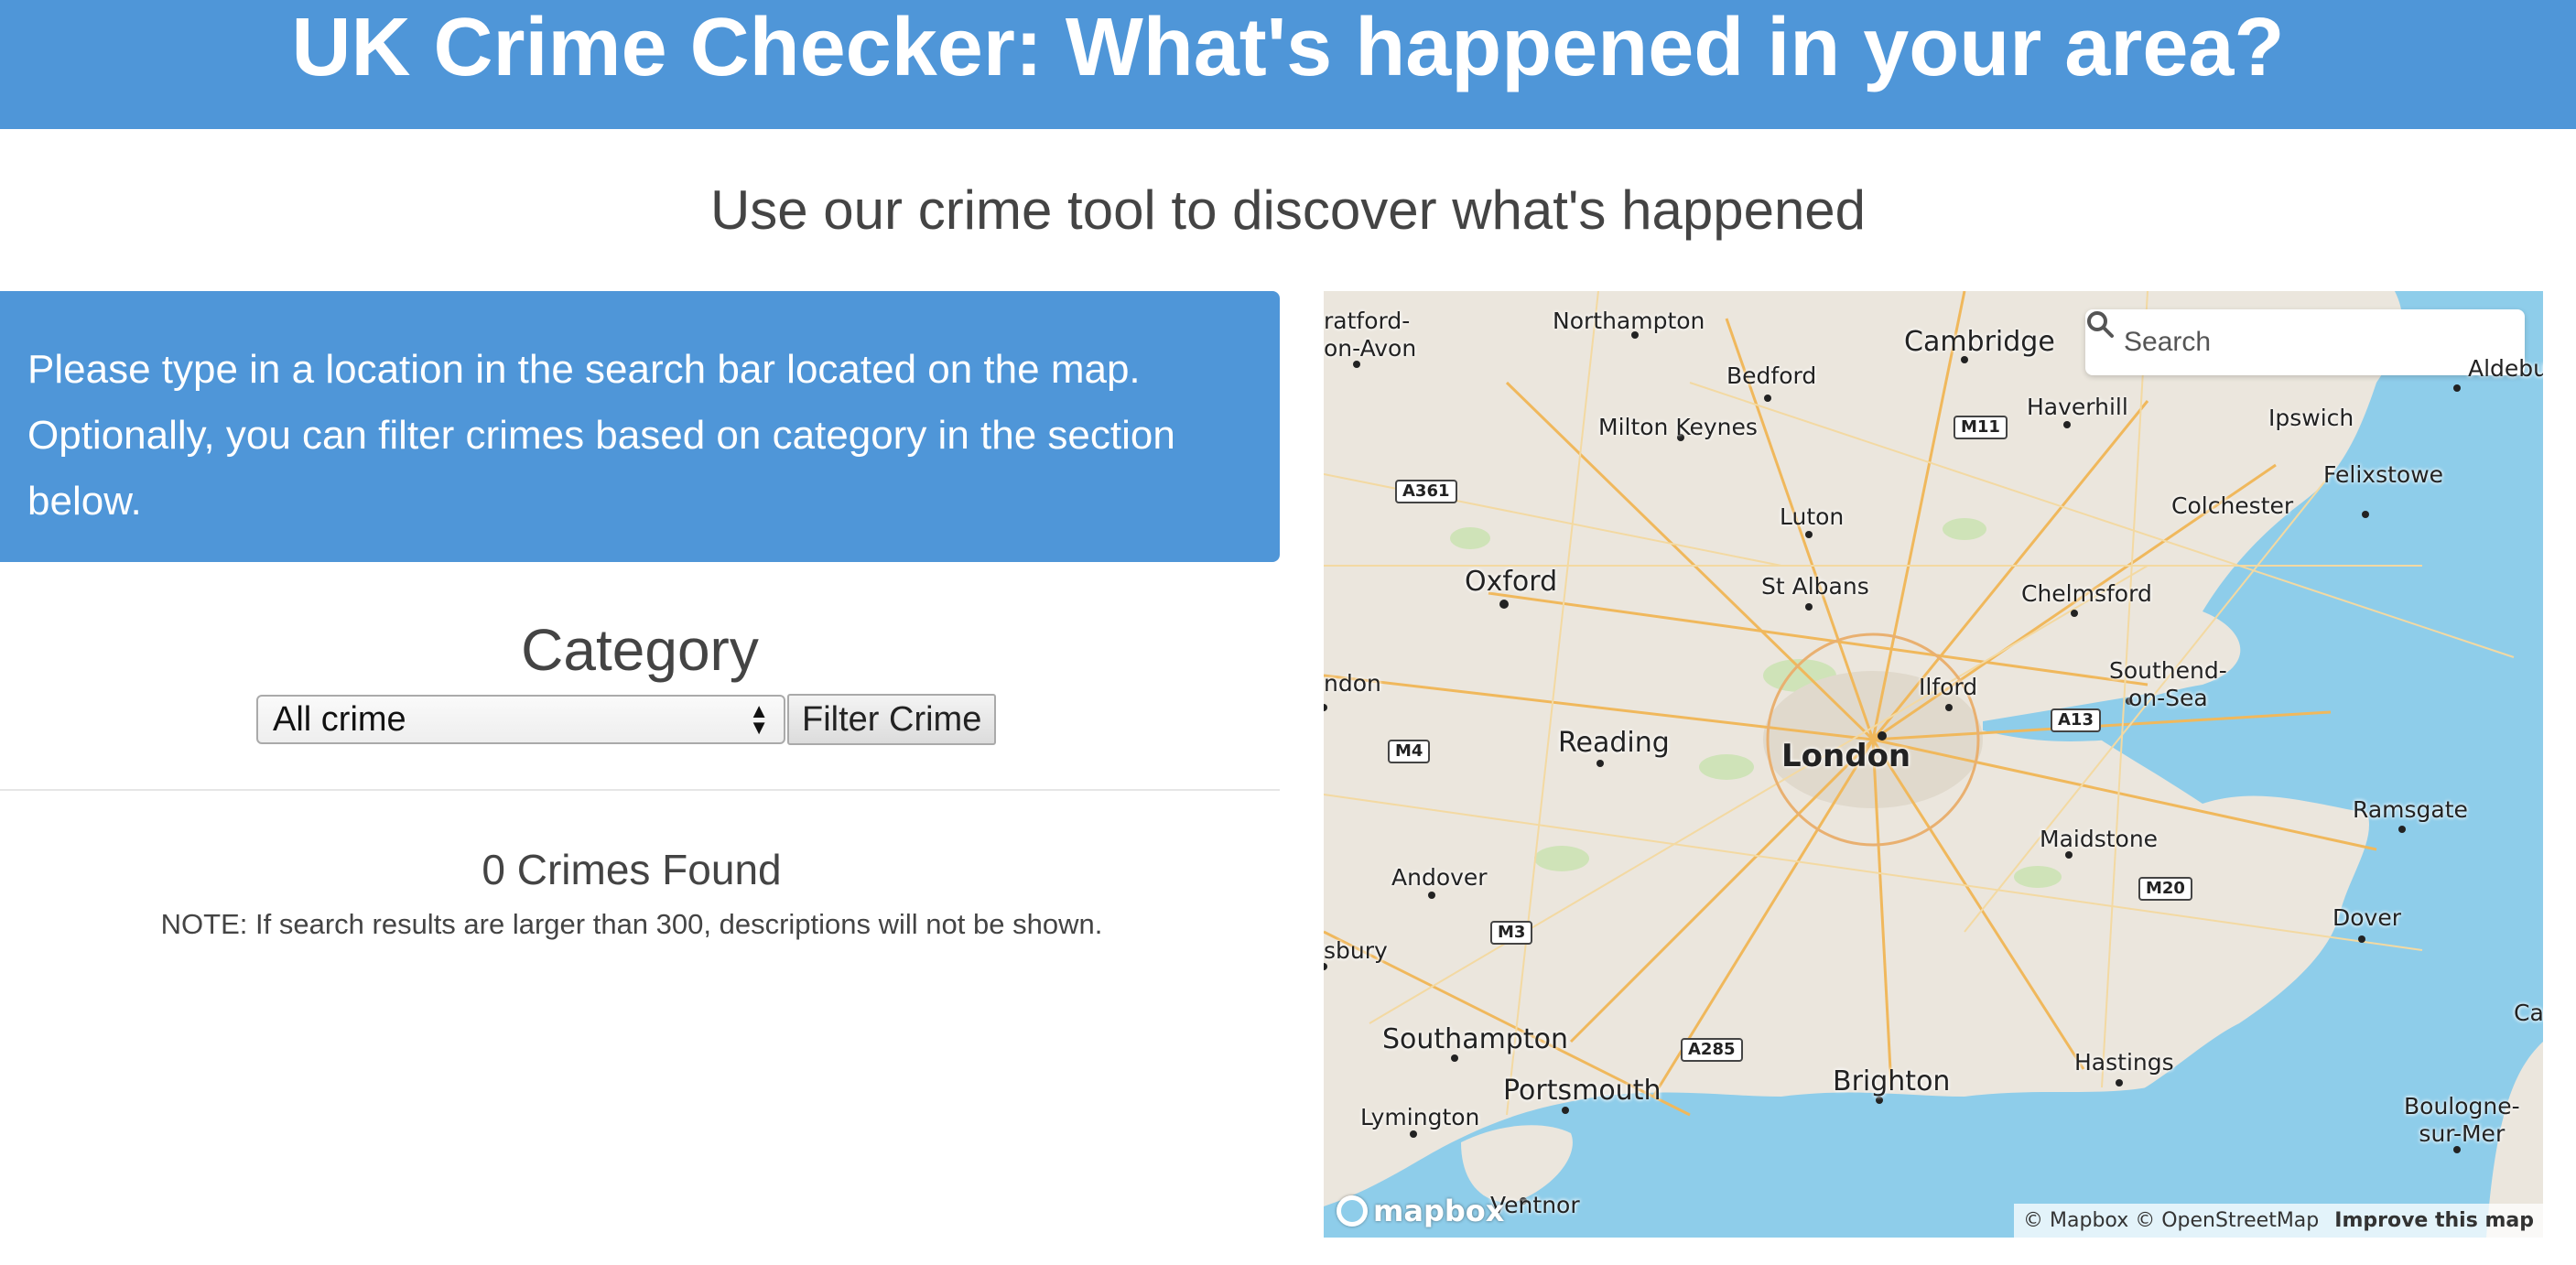  I want to click on filter-row: All crime ▲ ▼ Filter Crime, so click(627, 719).